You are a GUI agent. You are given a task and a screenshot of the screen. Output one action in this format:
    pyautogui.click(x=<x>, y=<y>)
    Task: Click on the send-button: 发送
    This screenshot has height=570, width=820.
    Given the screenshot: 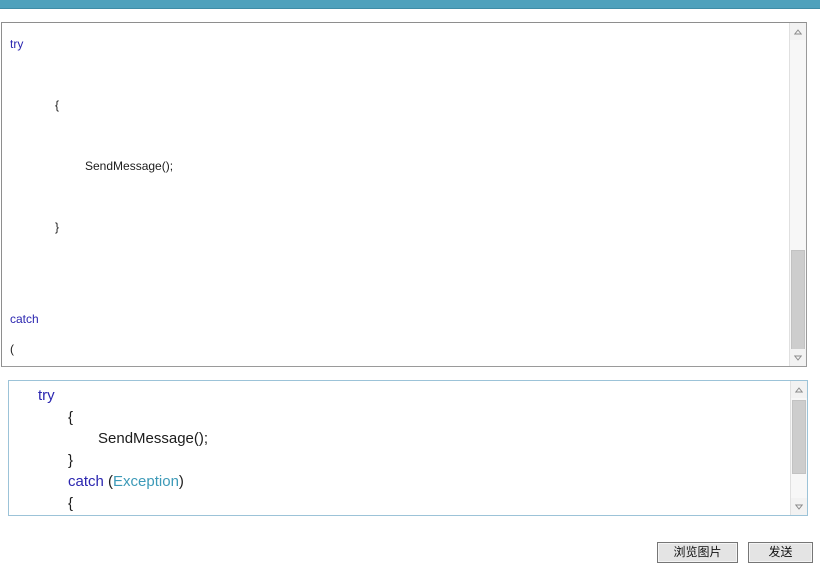 What is the action you would take?
    pyautogui.click(x=780, y=552)
    